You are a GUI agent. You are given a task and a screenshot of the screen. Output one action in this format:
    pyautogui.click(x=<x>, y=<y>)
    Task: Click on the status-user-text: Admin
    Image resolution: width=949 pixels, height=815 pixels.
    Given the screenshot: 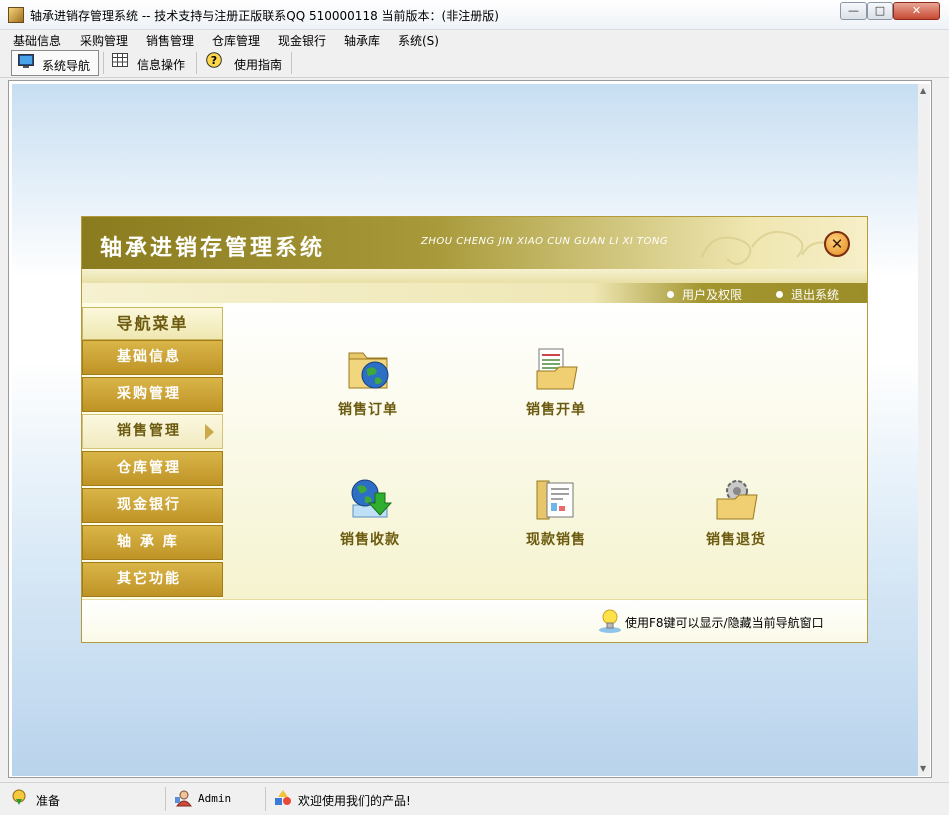 What is the action you would take?
    pyautogui.click(x=215, y=798)
    